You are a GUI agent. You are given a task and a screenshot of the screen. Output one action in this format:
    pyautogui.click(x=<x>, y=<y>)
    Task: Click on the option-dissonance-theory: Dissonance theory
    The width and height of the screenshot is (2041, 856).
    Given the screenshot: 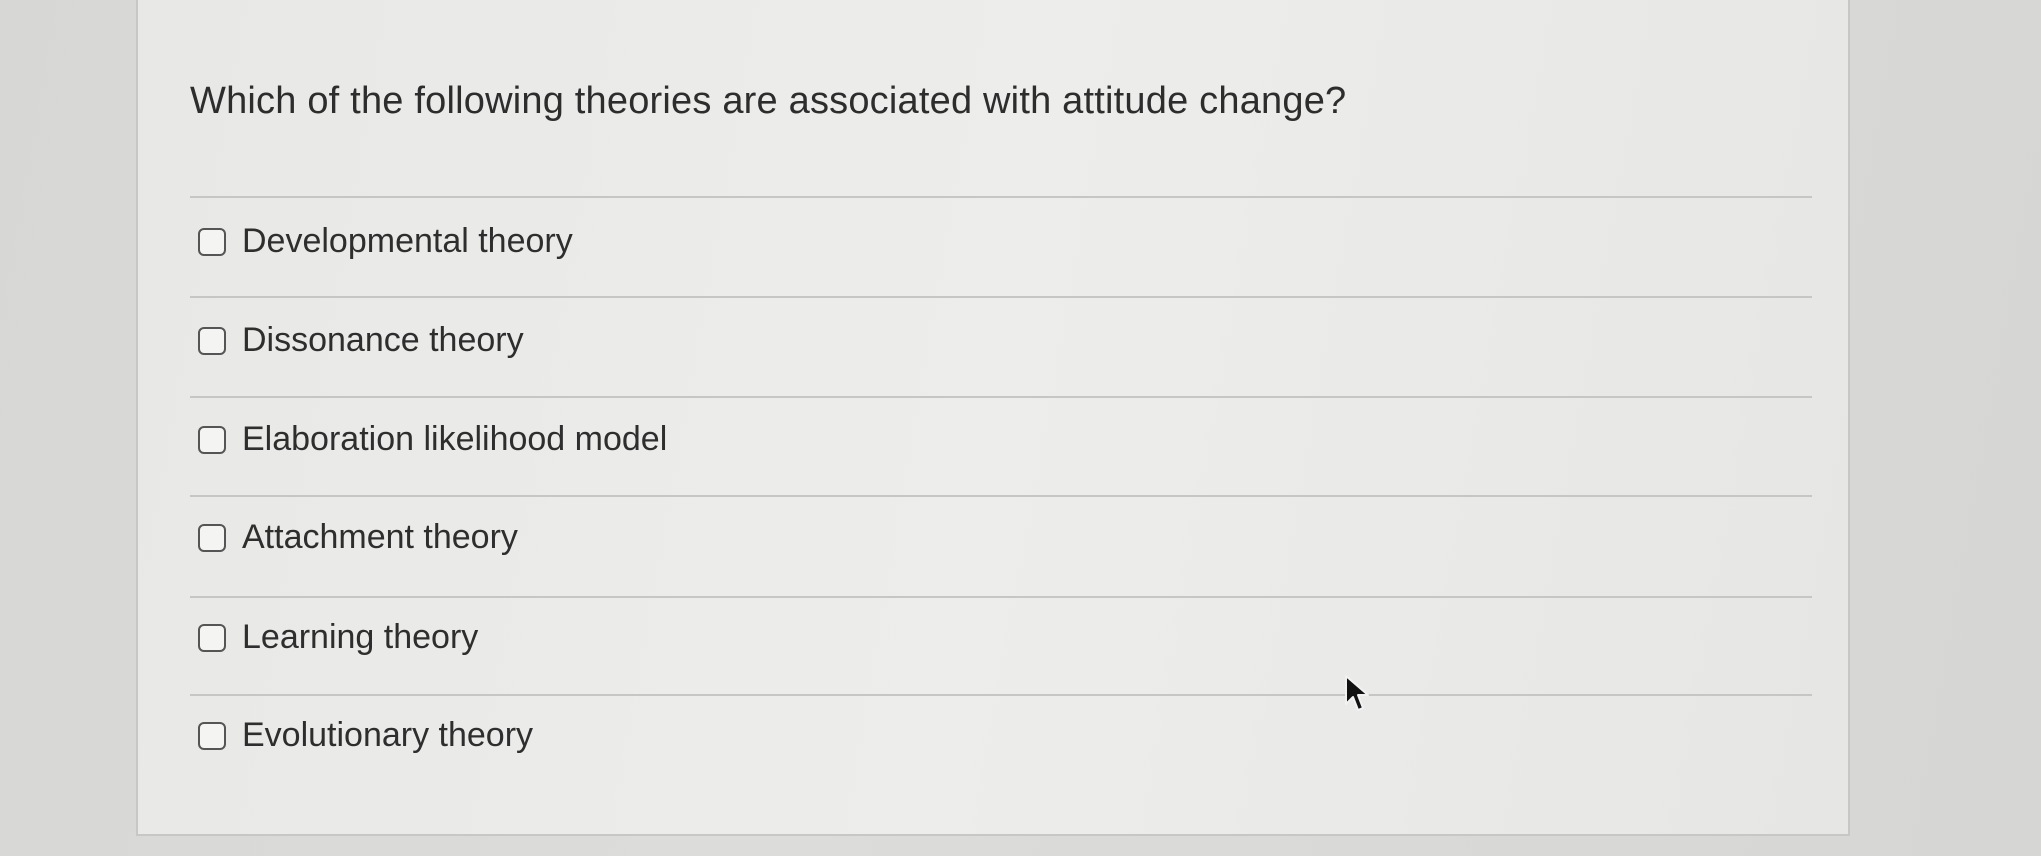 What is the action you would take?
    pyautogui.click(x=361, y=340)
    